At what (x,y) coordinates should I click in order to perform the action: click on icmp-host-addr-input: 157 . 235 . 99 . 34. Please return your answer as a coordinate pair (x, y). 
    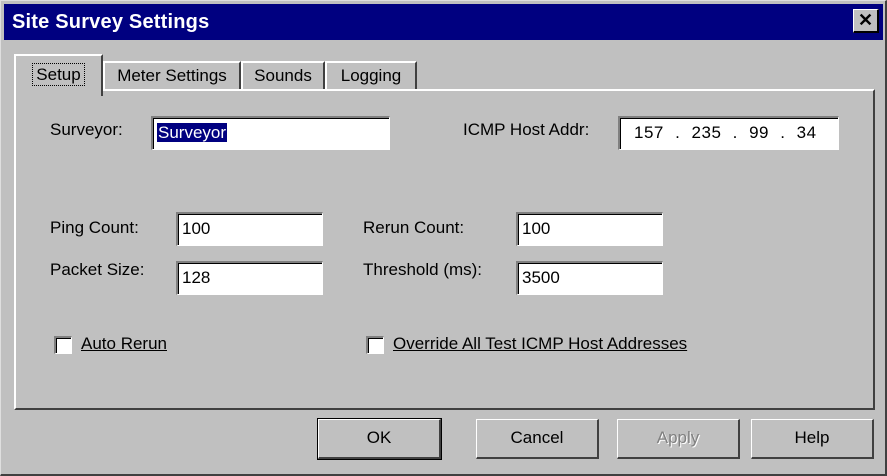
    Looking at the image, I should click on (728, 133).